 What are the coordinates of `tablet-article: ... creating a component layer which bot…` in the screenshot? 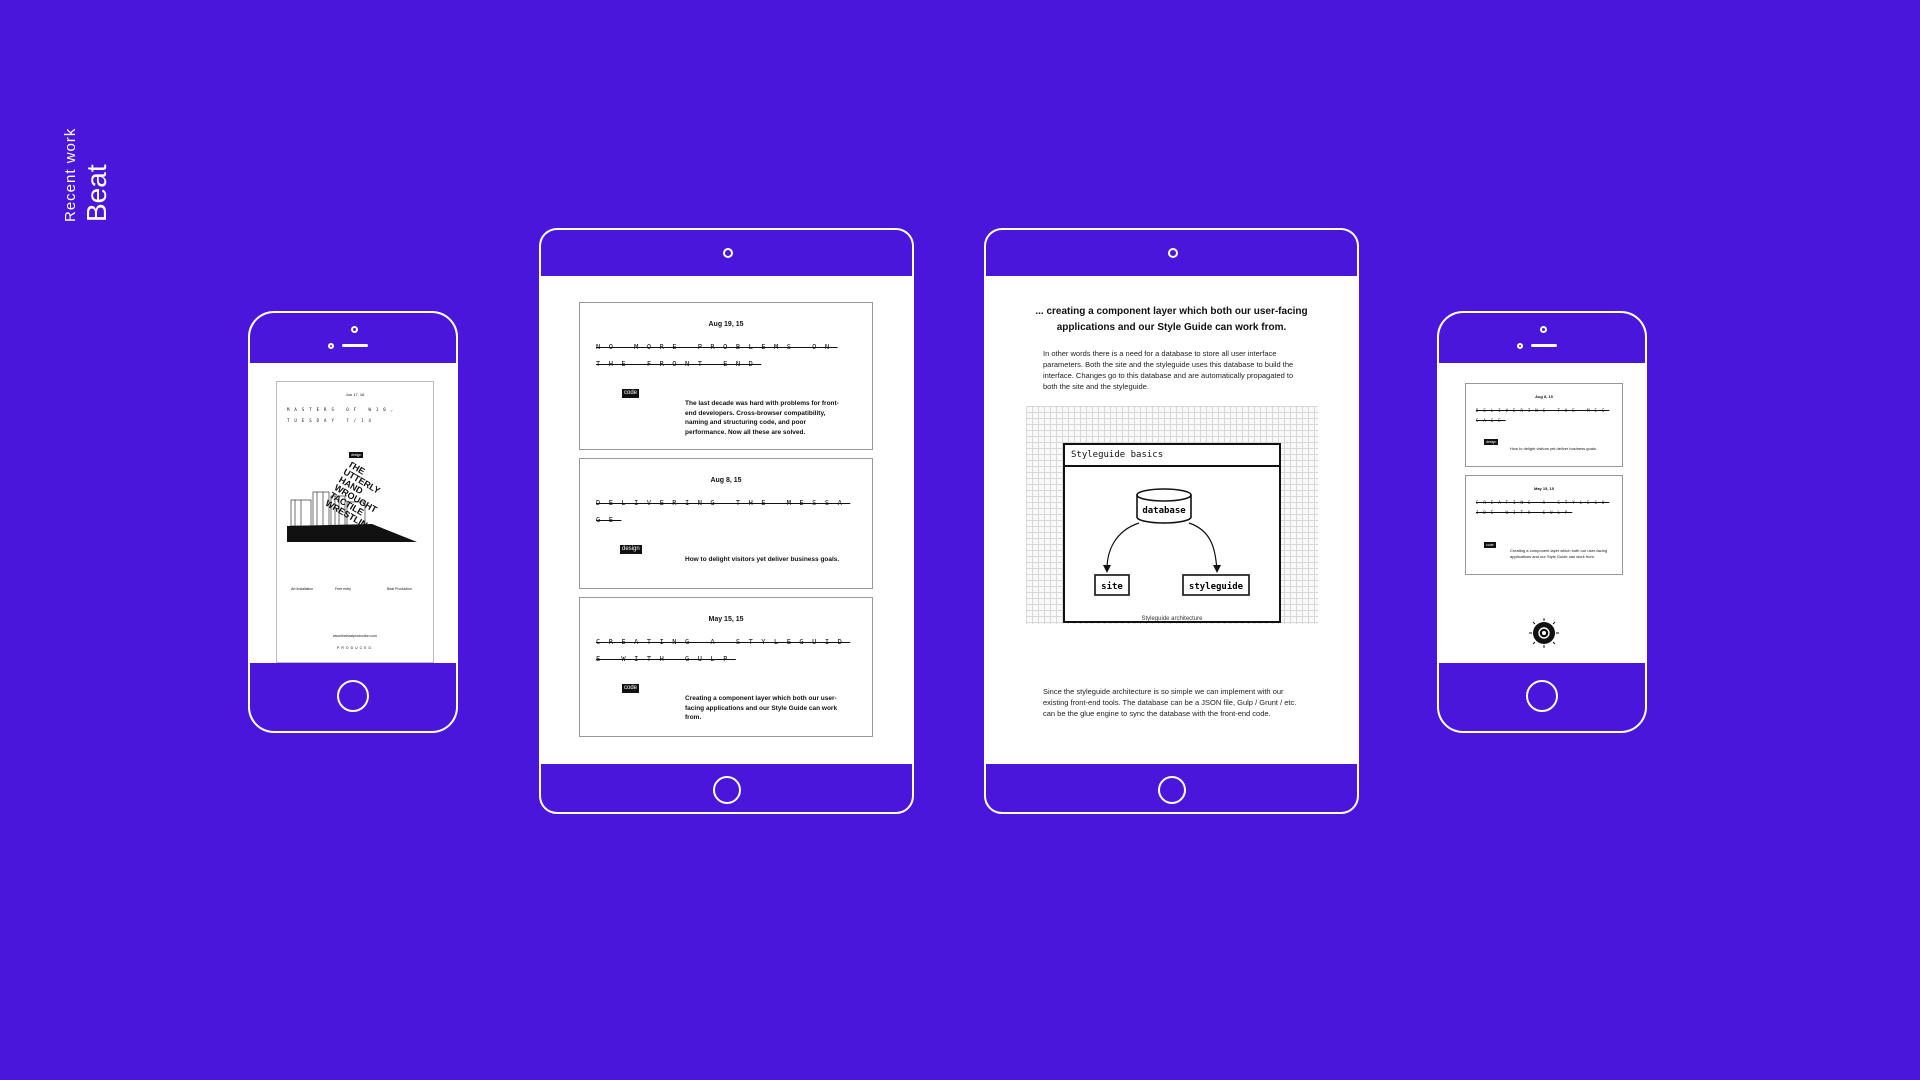 It's located at (1171, 521).